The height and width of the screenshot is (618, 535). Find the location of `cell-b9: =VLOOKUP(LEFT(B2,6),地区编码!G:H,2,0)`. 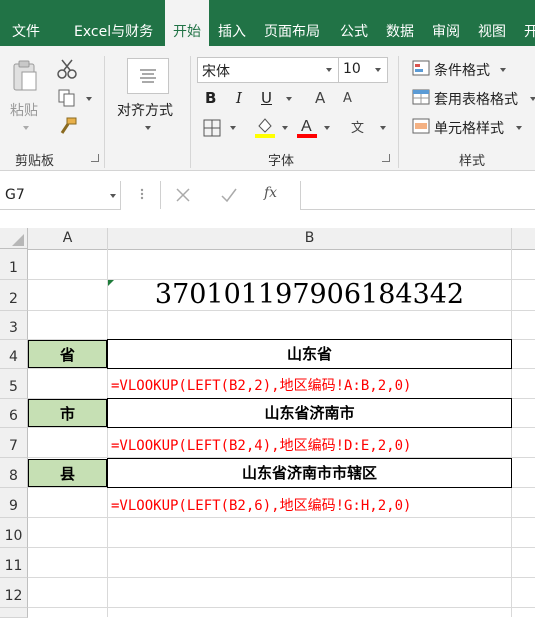

cell-b9: =VLOOKUP(LEFT(B2,6),地区编码!G:H,2,0) is located at coordinates (261, 505).